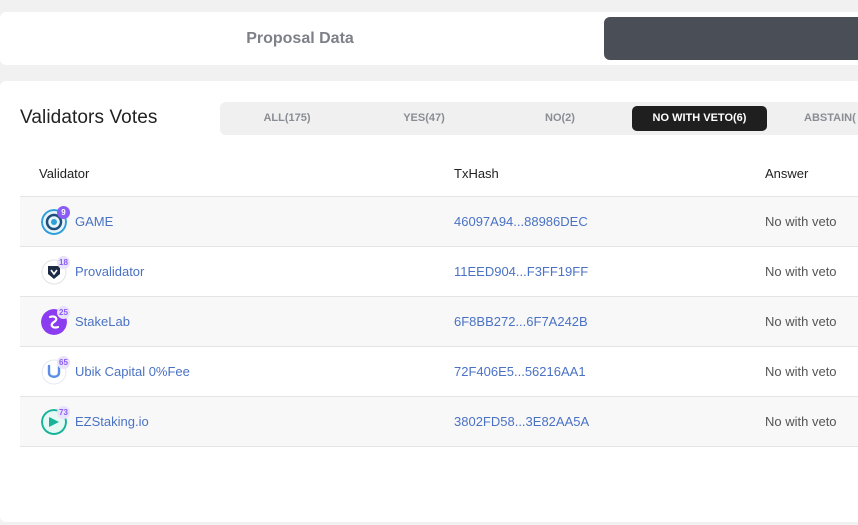 The width and height of the screenshot is (858, 525). What do you see at coordinates (424, 118) in the screenshot?
I see `filter-yes: YES(47)` at bounding box center [424, 118].